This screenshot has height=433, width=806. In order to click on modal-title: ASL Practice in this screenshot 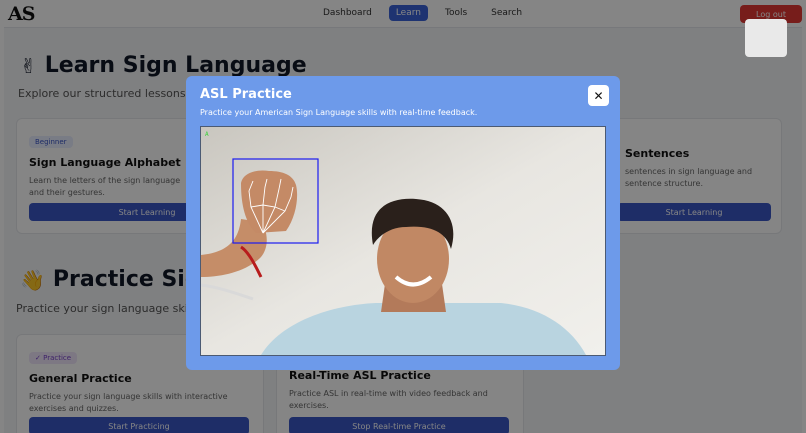, I will do `click(246, 94)`.